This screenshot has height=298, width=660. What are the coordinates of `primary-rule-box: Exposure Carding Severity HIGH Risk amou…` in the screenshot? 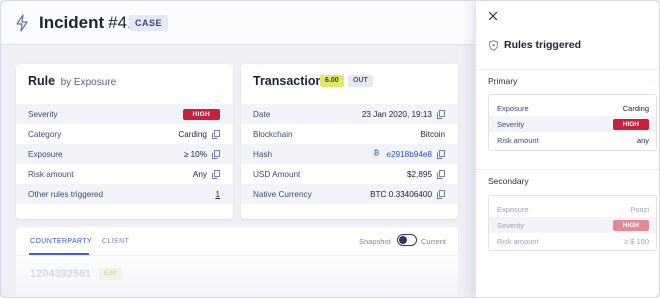 It's located at (572, 122).